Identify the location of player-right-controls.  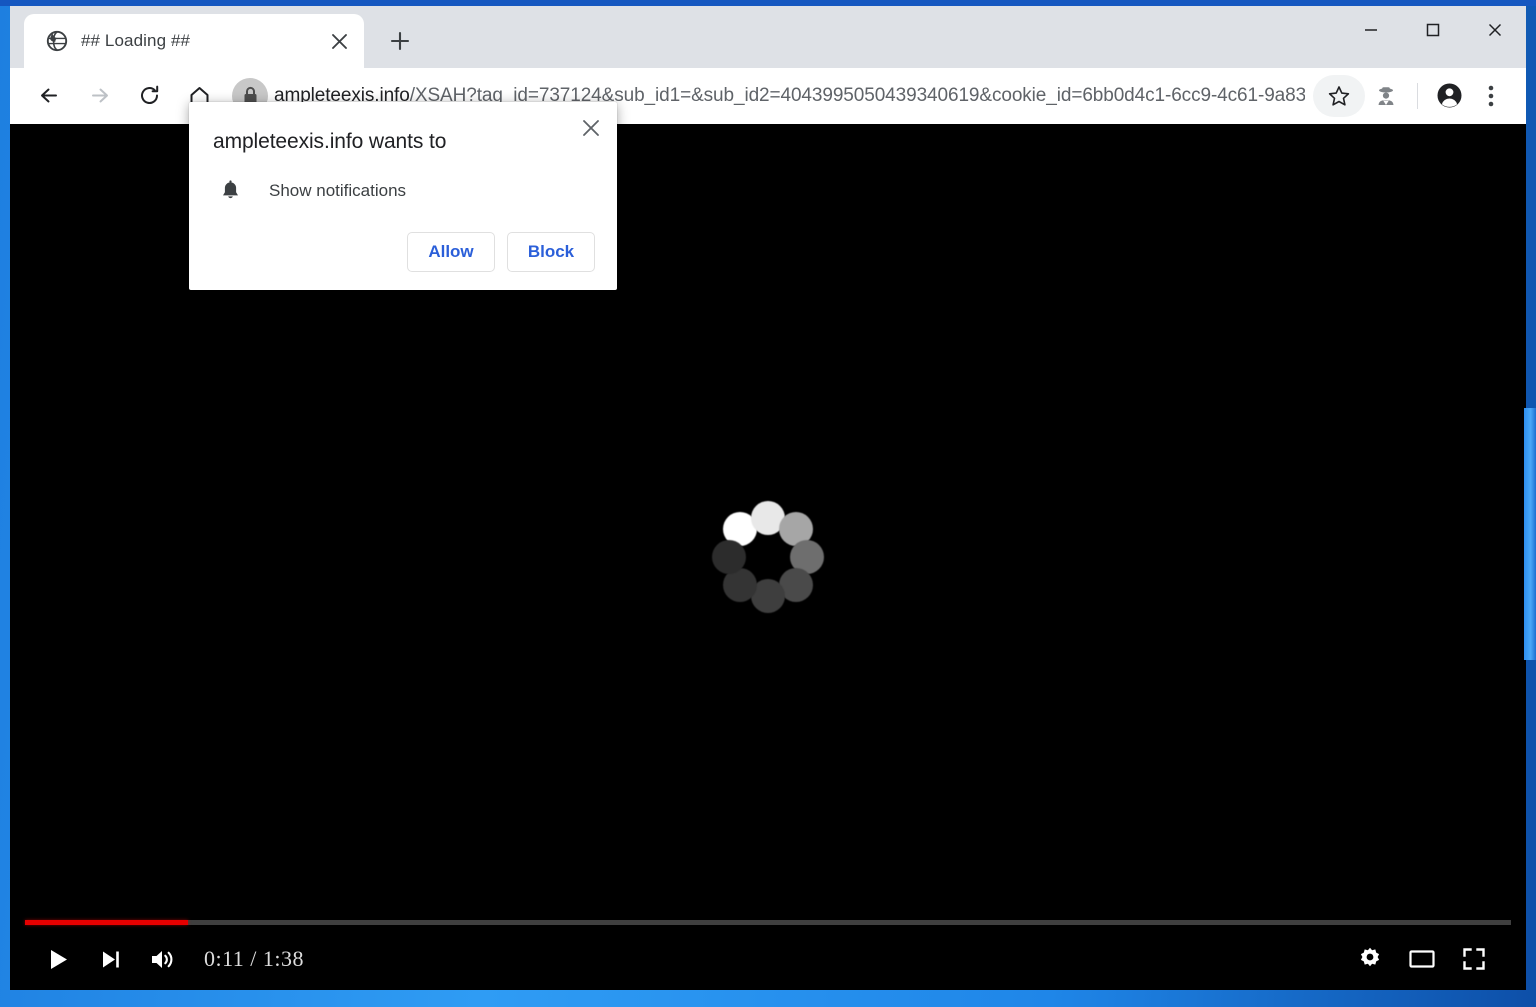
(1422, 959).